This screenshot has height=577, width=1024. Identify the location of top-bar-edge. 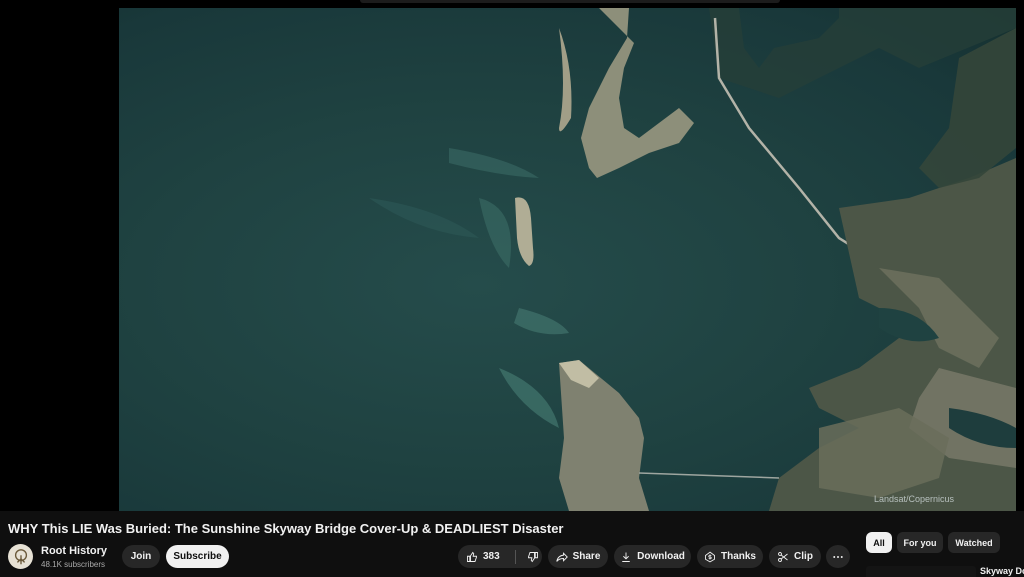
(570, 1).